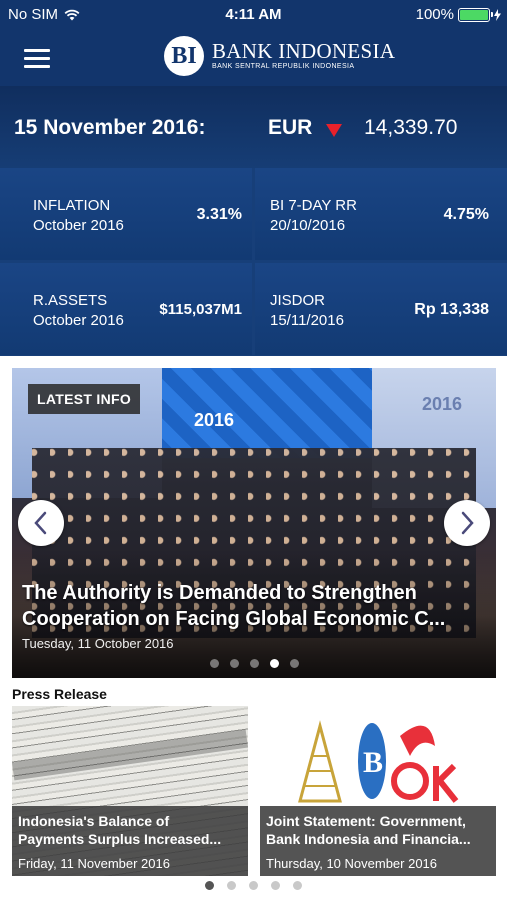 This screenshot has height=900, width=507. Describe the element at coordinates (313, 205) in the screenshot. I see `indicator-label: BI 7-DAY RR` at that location.